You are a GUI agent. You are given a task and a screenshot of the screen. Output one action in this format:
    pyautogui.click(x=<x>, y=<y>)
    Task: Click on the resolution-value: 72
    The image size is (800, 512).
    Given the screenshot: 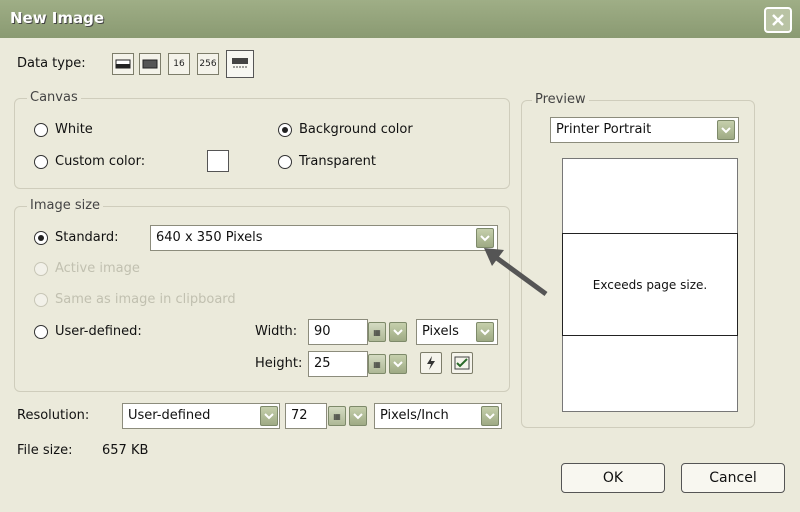 What is the action you would take?
    pyautogui.click(x=299, y=415)
    